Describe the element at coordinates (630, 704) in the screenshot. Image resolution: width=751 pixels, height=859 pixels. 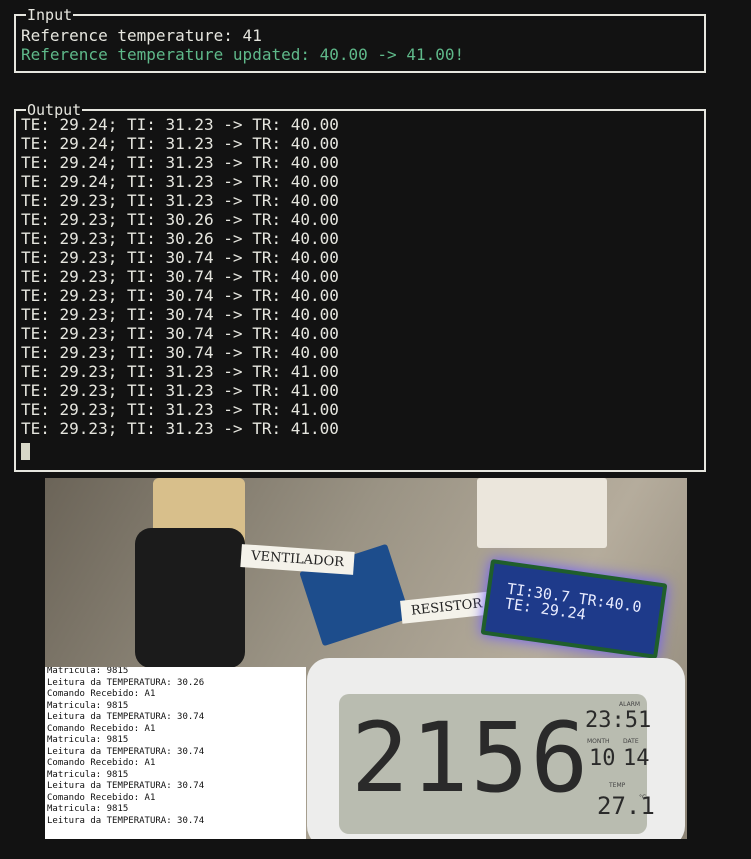
I see `clock-alarm-label: ALARM` at that location.